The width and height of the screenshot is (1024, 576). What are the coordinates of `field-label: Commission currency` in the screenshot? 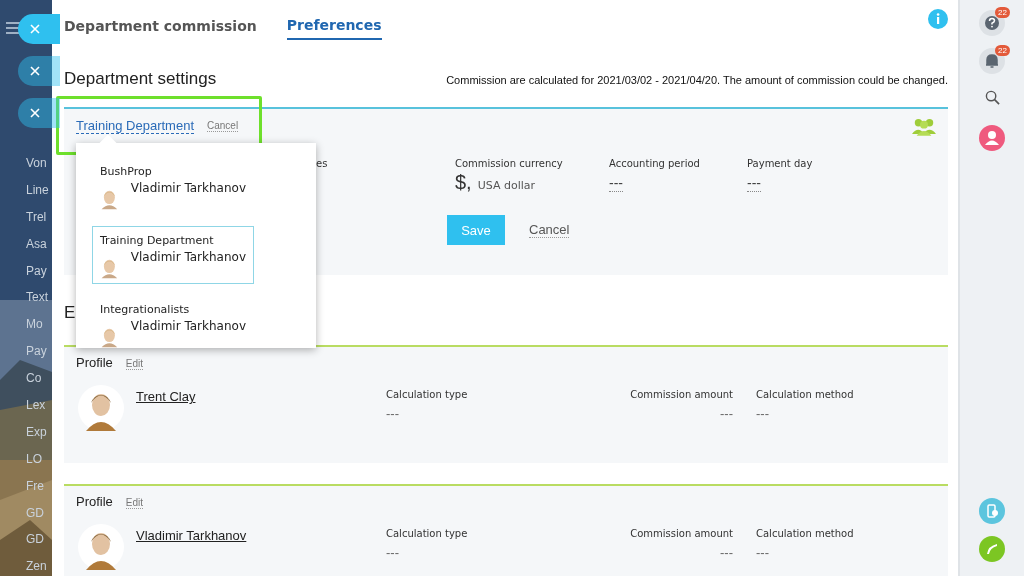 It's located at (509, 163).